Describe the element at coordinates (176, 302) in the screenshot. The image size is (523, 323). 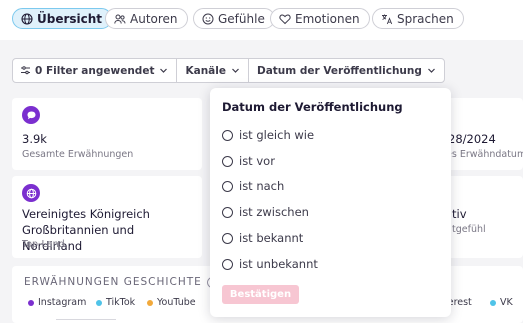
I see `legend-label: YouTube` at that location.